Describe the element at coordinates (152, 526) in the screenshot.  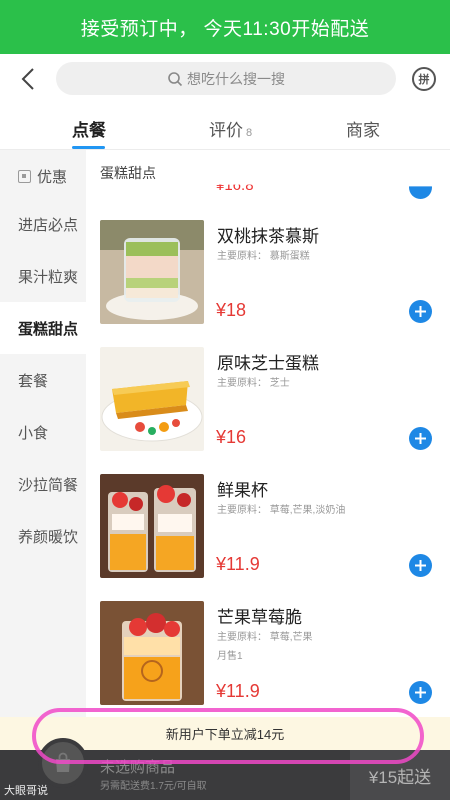
I see `product-image-fruit-cup` at that location.